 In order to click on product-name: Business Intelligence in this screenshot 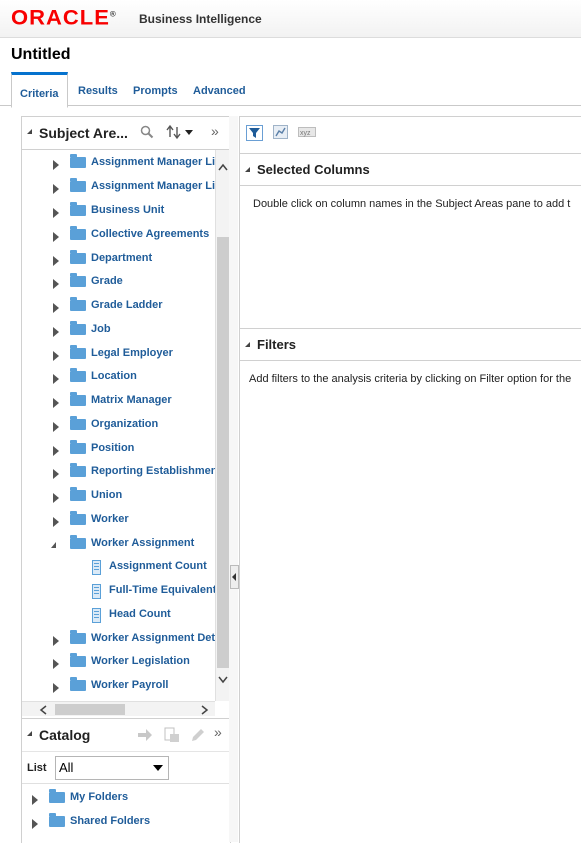, I will do `click(200, 19)`.